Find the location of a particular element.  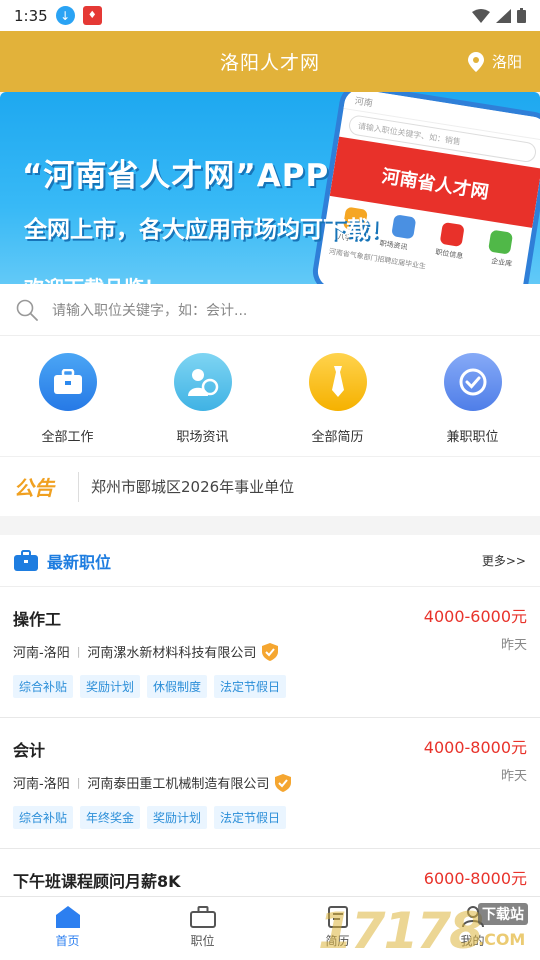

location-selector: 洛阳 is located at coordinates (494, 61).